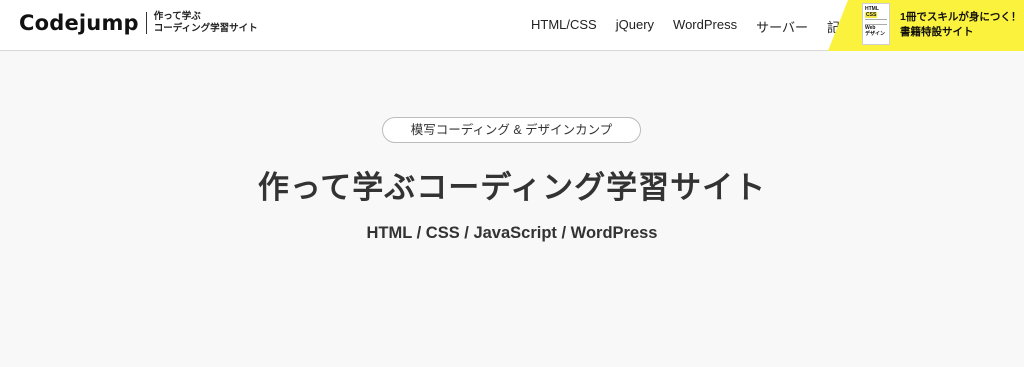  What do you see at coordinates (960, 25) in the screenshot?
I see `banner-text: 1冊でスキルが身につく！ 書籍特設サイト` at bounding box center [960, 25].